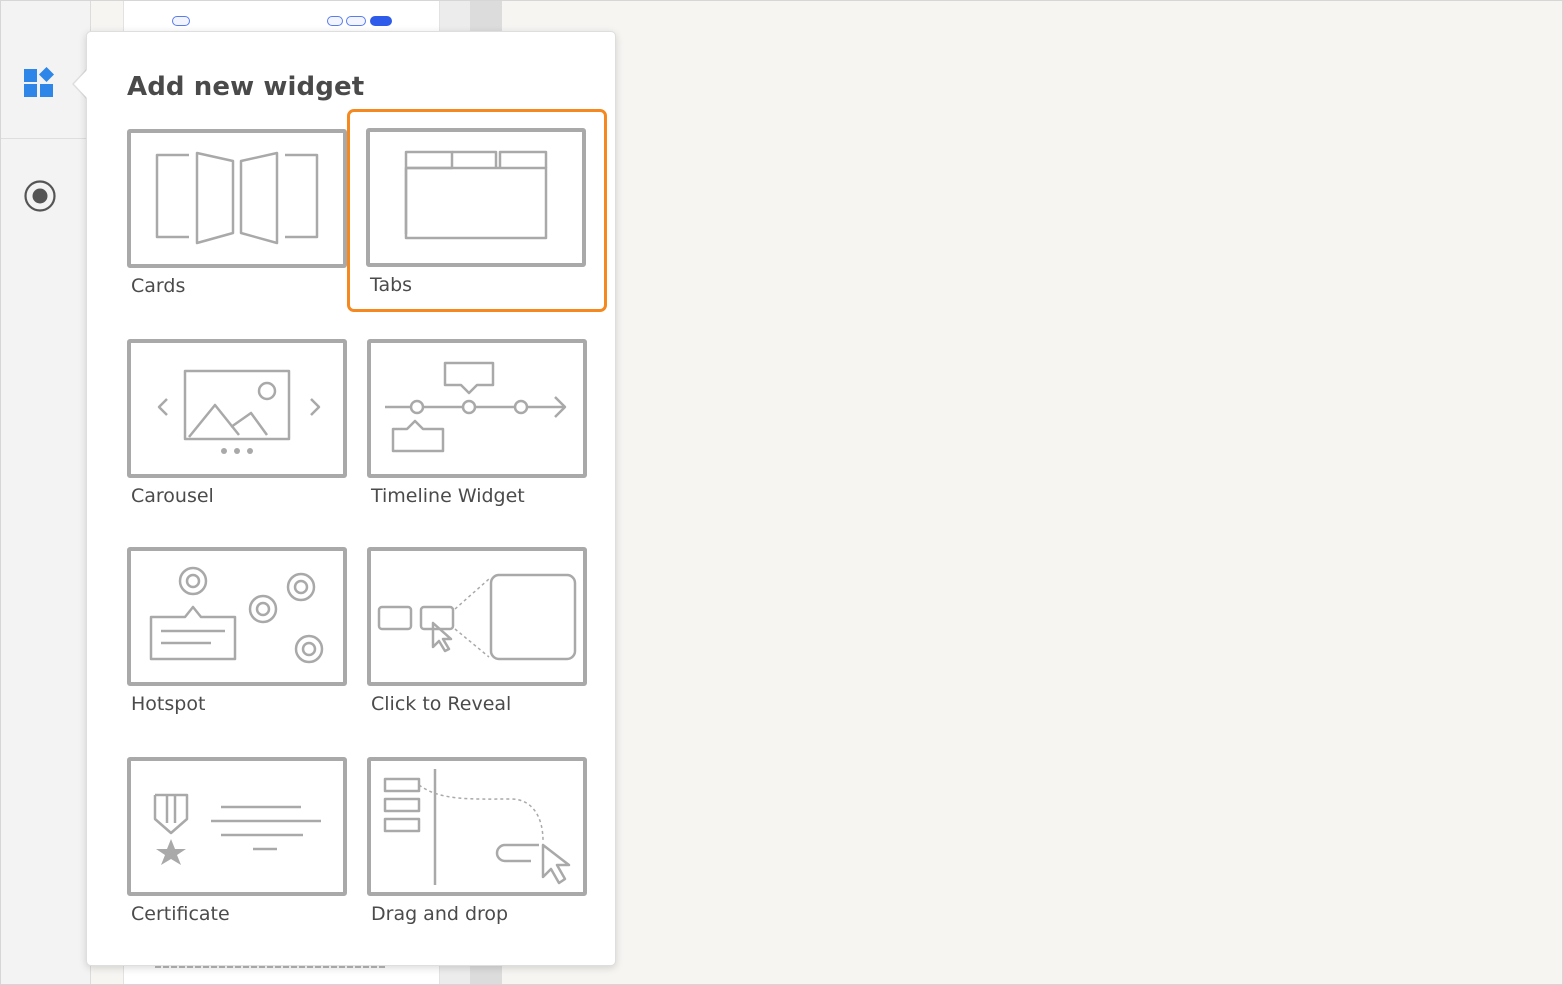 The width and height of the screenshot is (1563, 985). I want to click on cards-icon, so click(237, 198).